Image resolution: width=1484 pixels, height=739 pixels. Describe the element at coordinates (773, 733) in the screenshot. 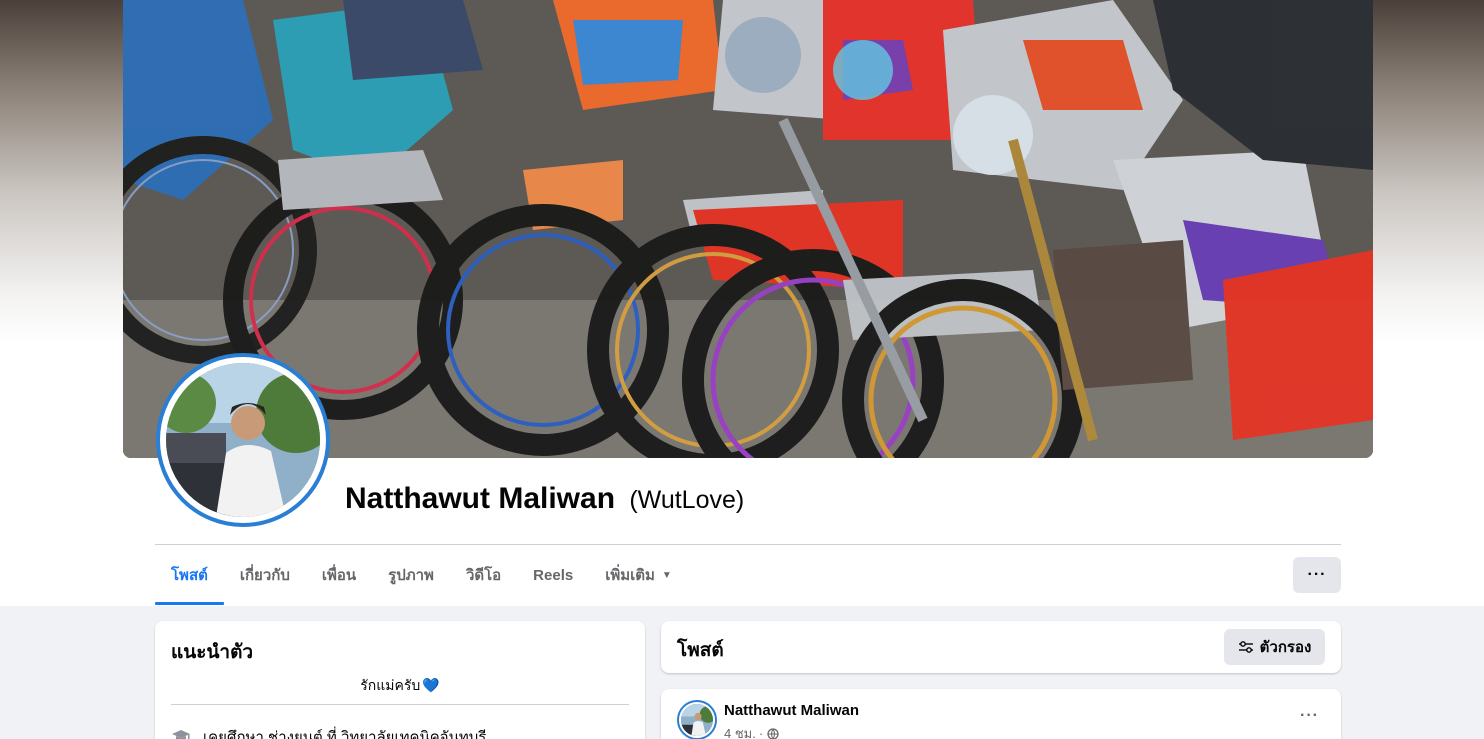

I see `globe-icon` at that location.